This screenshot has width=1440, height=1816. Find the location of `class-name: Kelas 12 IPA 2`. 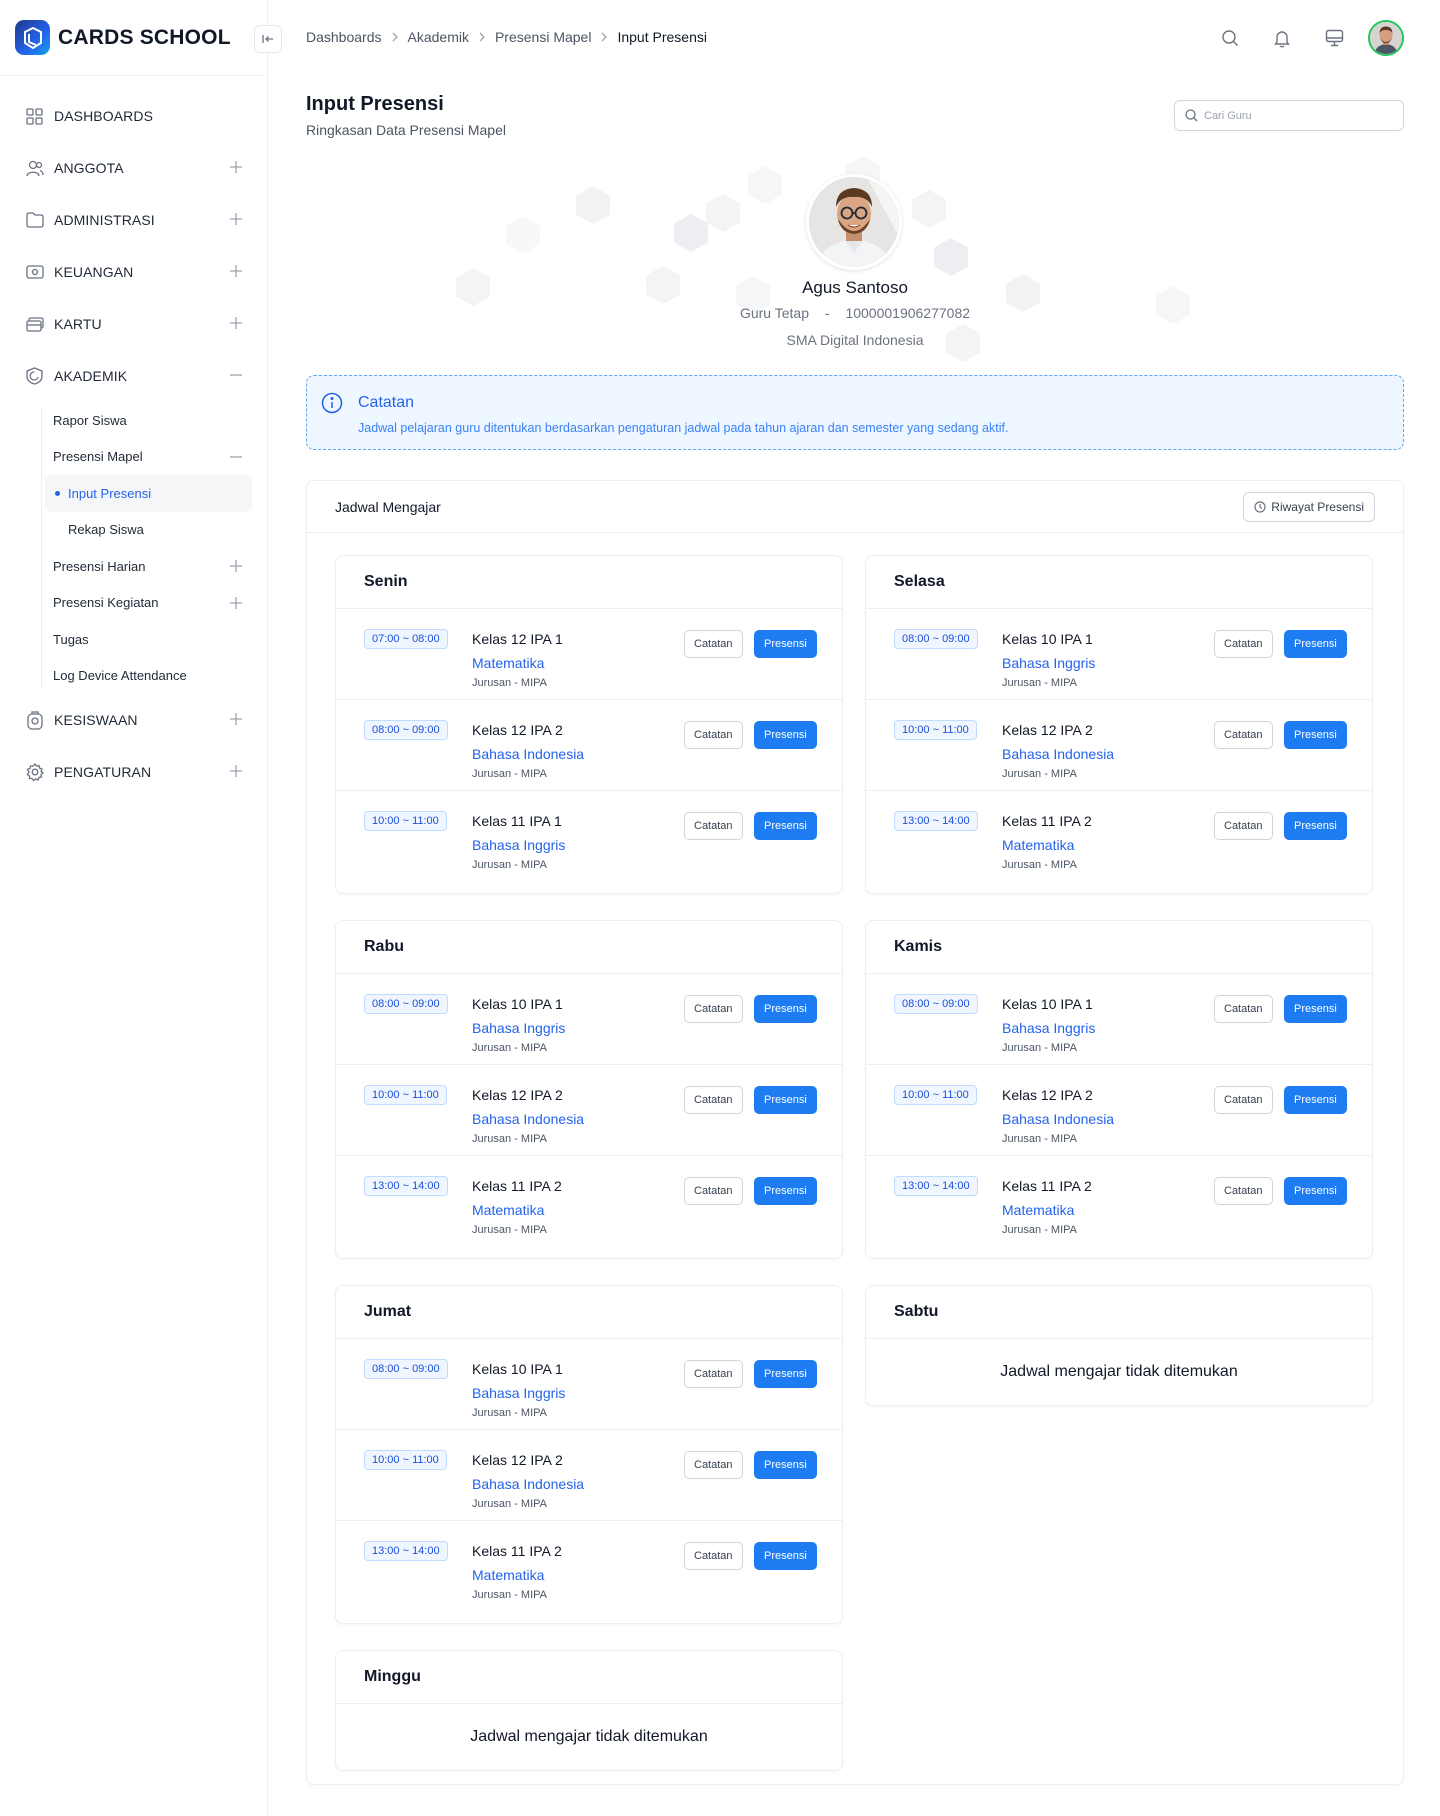

class-name: Kelas 12 IPA 2 is located at coordinates (1047, 730).